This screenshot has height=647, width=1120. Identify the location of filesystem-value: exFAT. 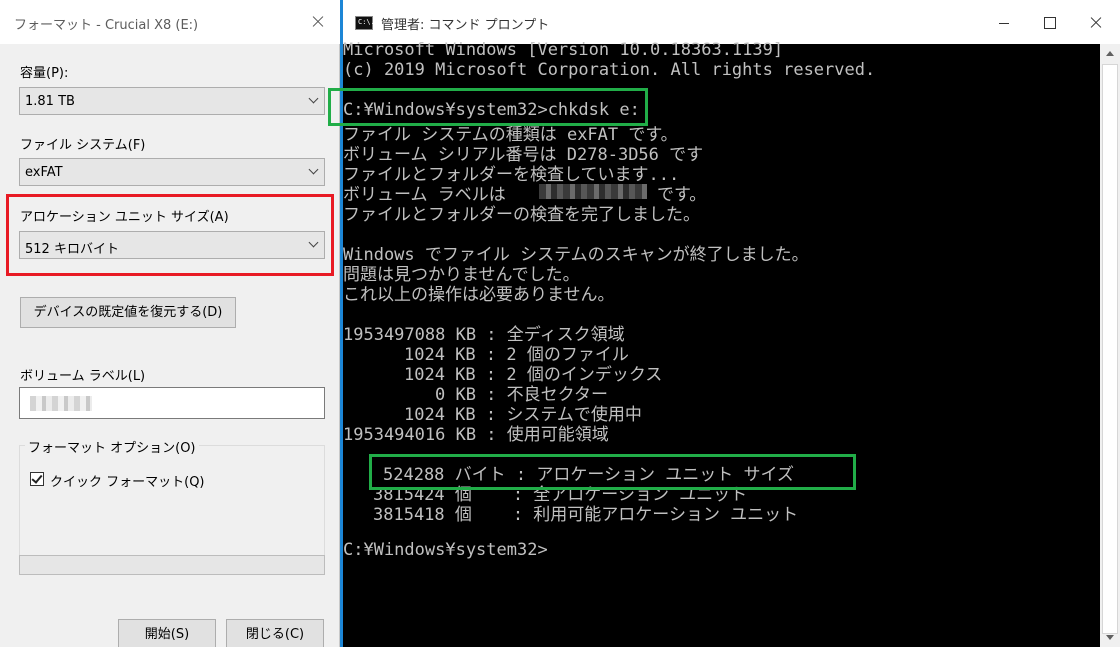
(44, 172).